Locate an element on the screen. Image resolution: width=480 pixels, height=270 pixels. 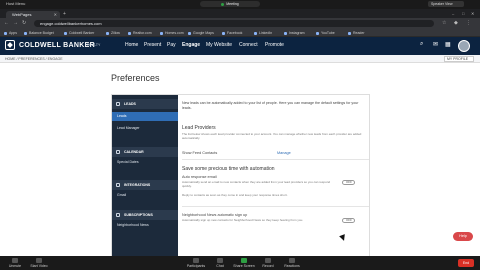
chat-button: Chat is located at coordinates (220, 263).